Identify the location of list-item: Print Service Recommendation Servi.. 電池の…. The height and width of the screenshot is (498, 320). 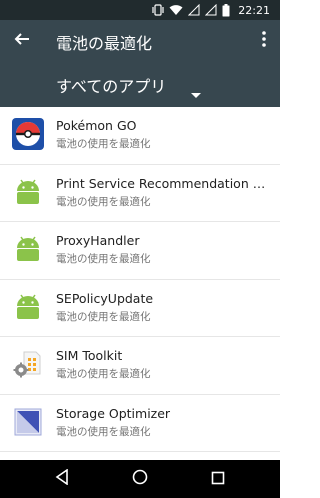
(140, 193).